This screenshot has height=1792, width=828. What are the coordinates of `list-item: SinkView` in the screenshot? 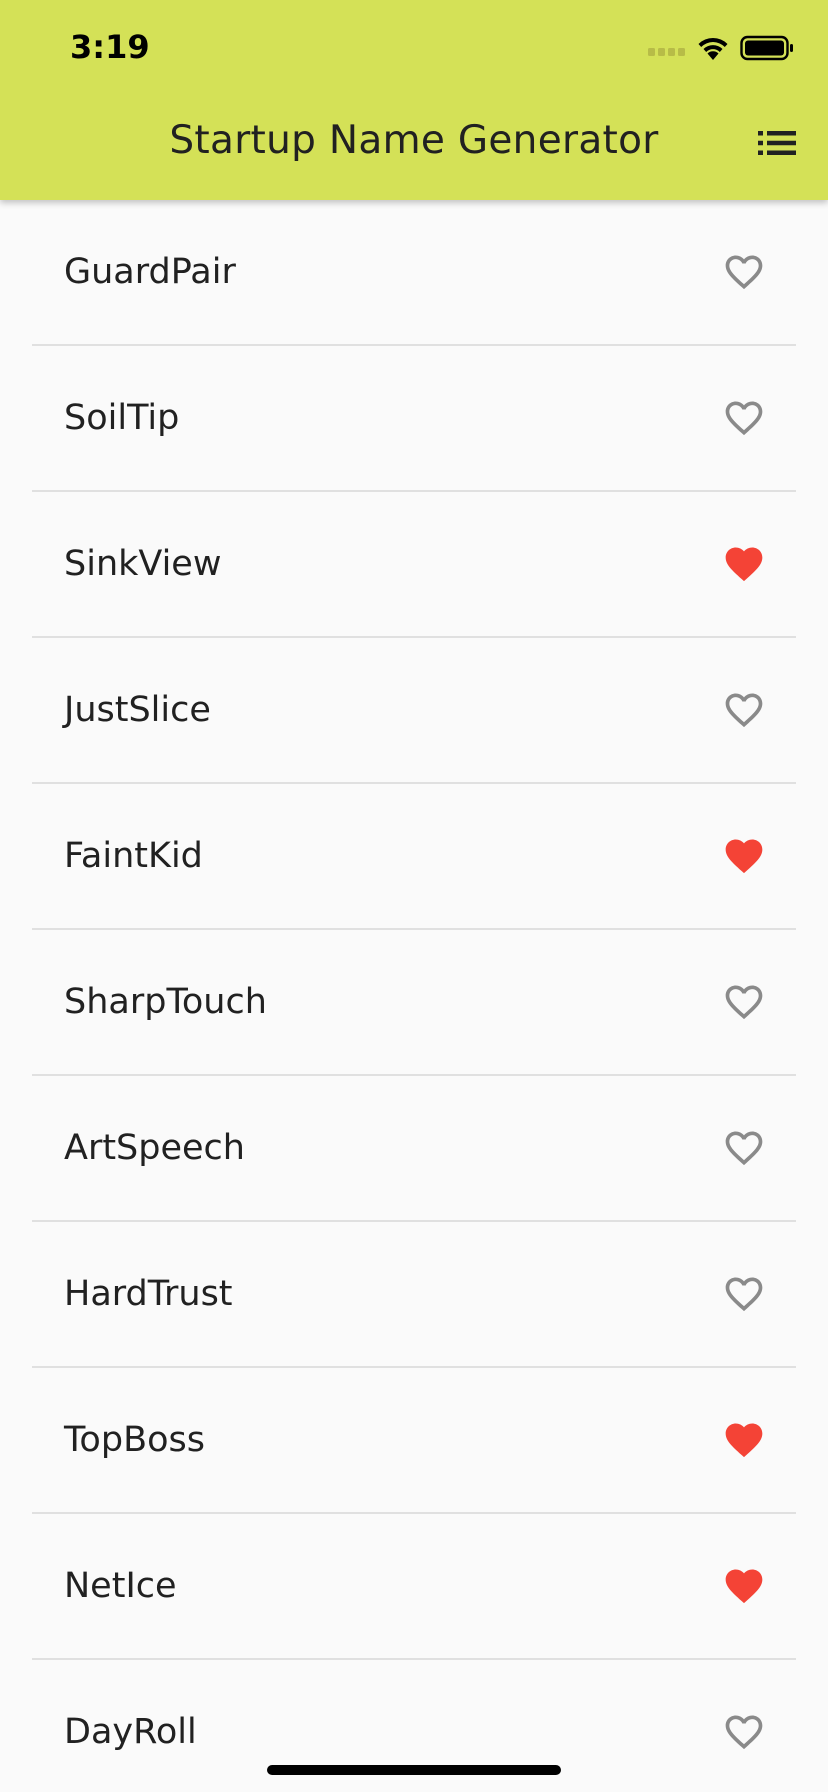 It's located at (414, 564).